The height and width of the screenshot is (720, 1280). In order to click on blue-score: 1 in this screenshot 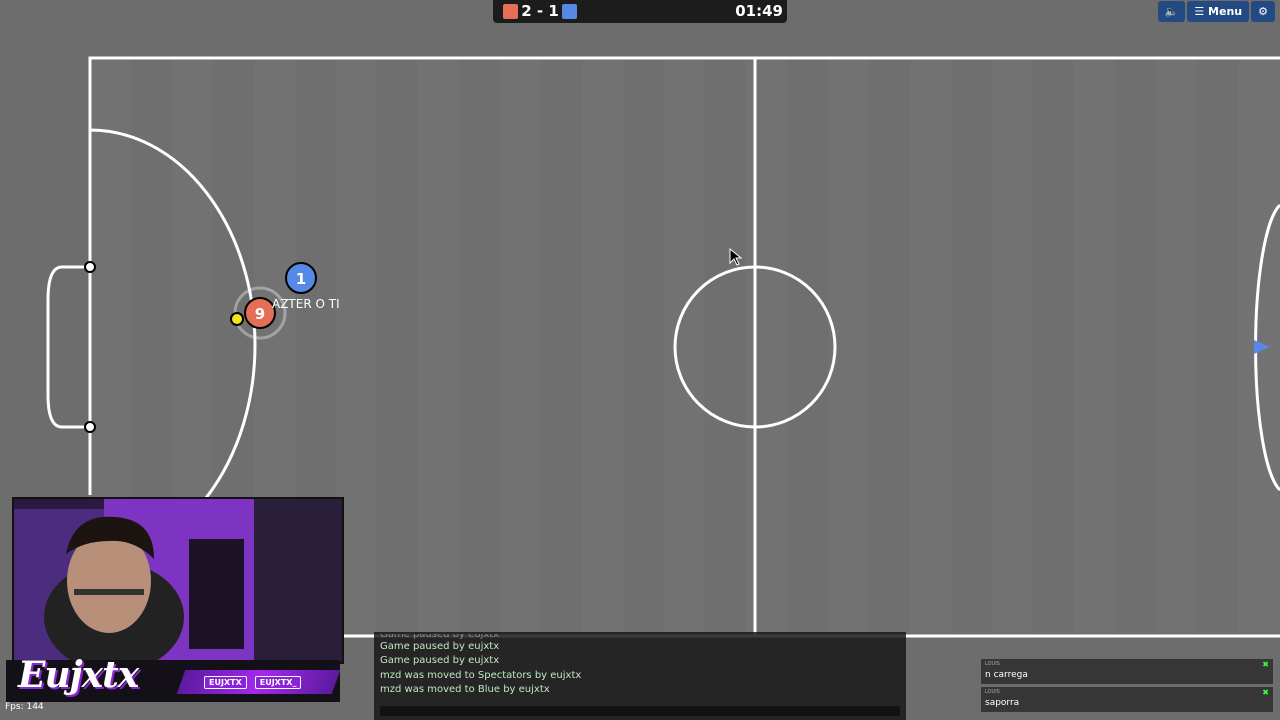, I will do `click(553, 11)`.